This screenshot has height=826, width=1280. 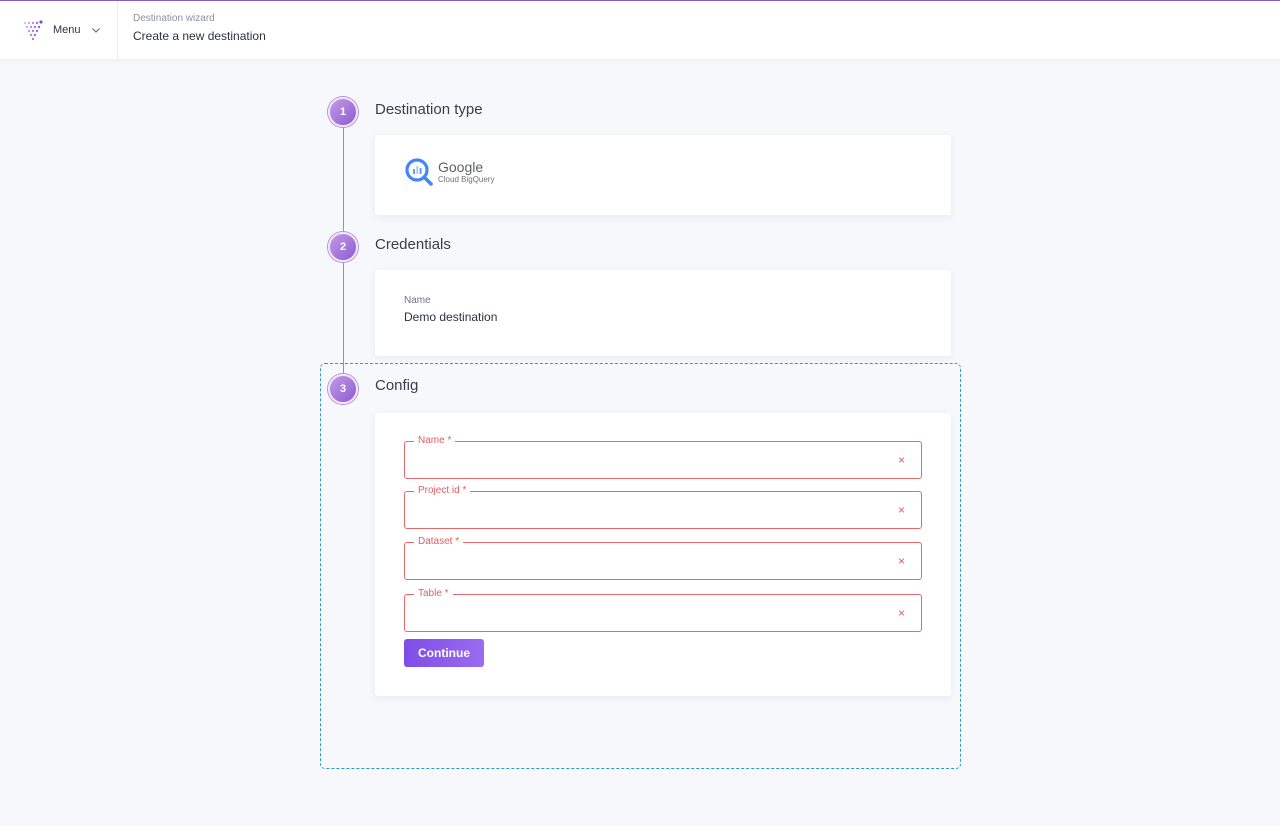 What do you see at coordinates (652, 613) in the screenshot?
I see `table-input` at bounding box center [652, 613].